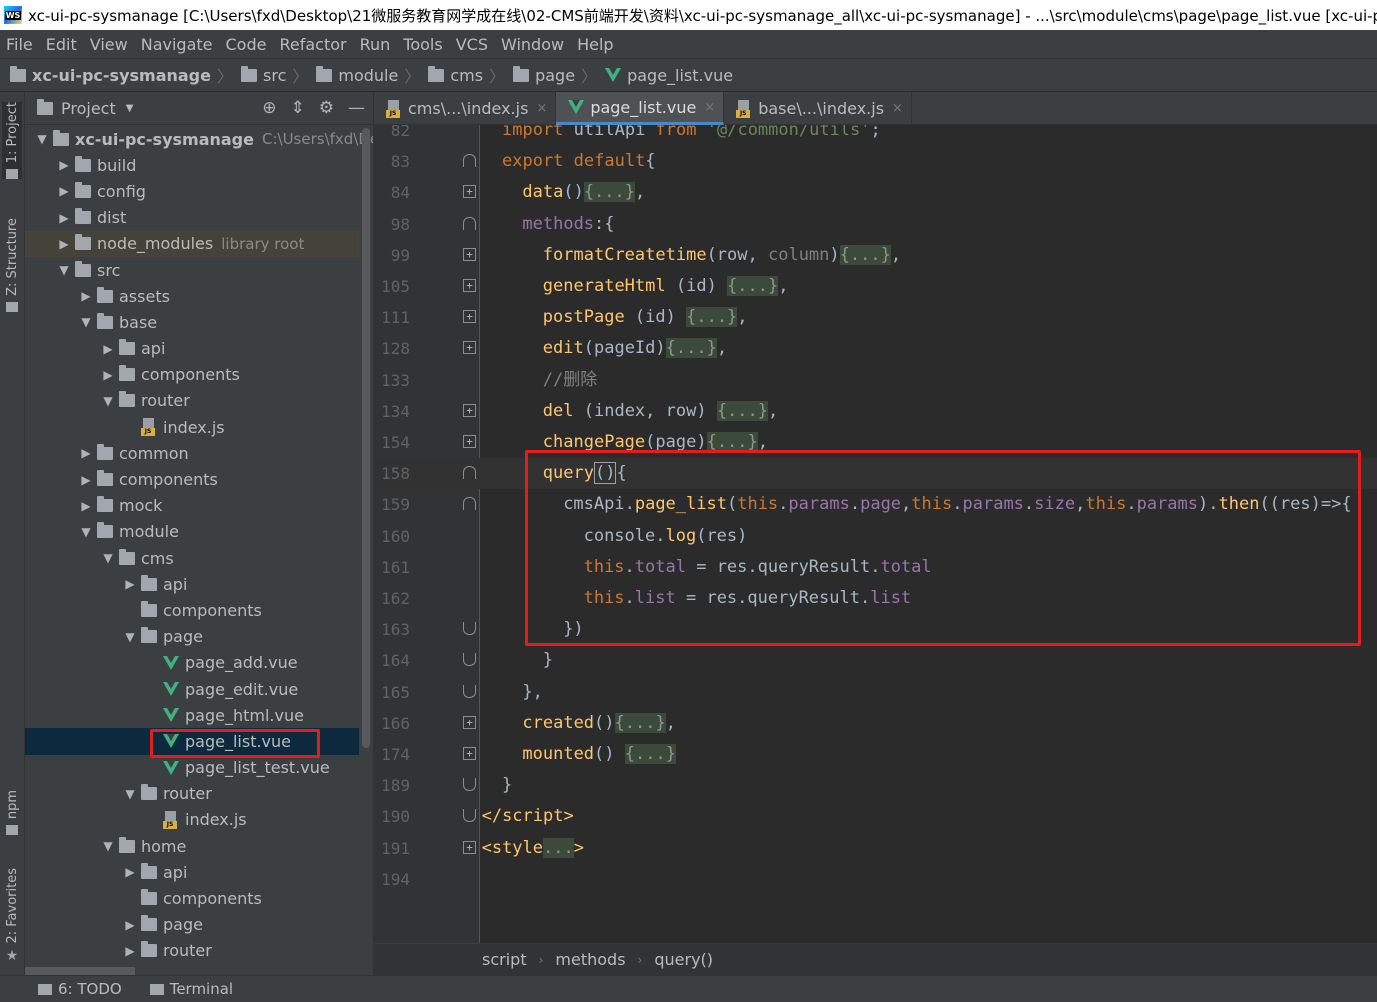  What do you see at coordinates (192, 218) in the screenshot?
I see `tree-item: ▶ dist` at bounding box center [192, 218].